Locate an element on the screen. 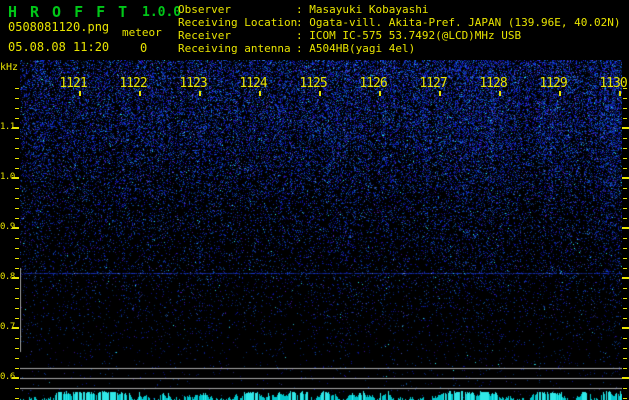 This screenshot has height=400, width=629. info-value: : ICOM IC-575 53.7492(@LCD)MHz USB is located at coordinates (409, 35).